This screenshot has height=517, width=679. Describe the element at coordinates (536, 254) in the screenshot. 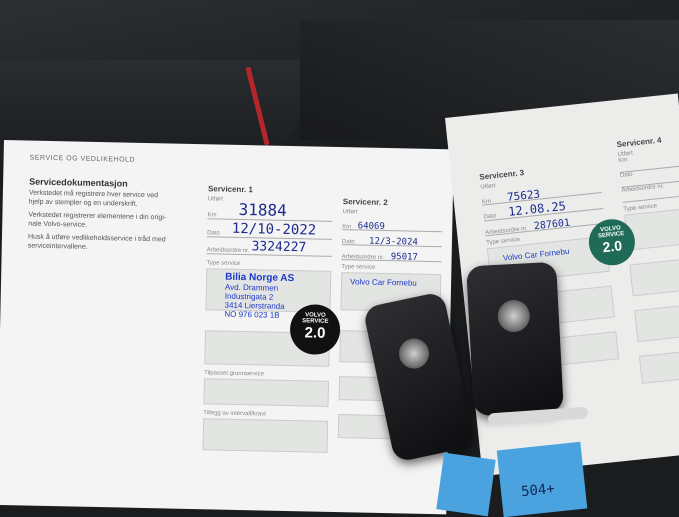

I see `stamp-volvo-fornebu-2: Volvo Car Fornebu` at that location.